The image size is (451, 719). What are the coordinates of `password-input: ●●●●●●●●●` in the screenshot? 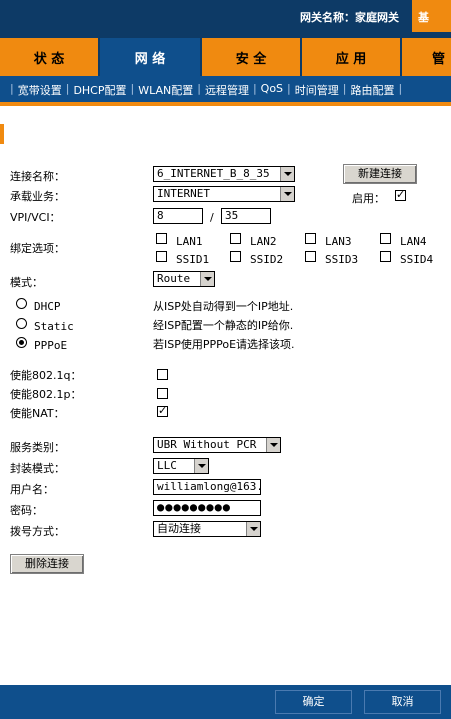 It's located at (207, 508).